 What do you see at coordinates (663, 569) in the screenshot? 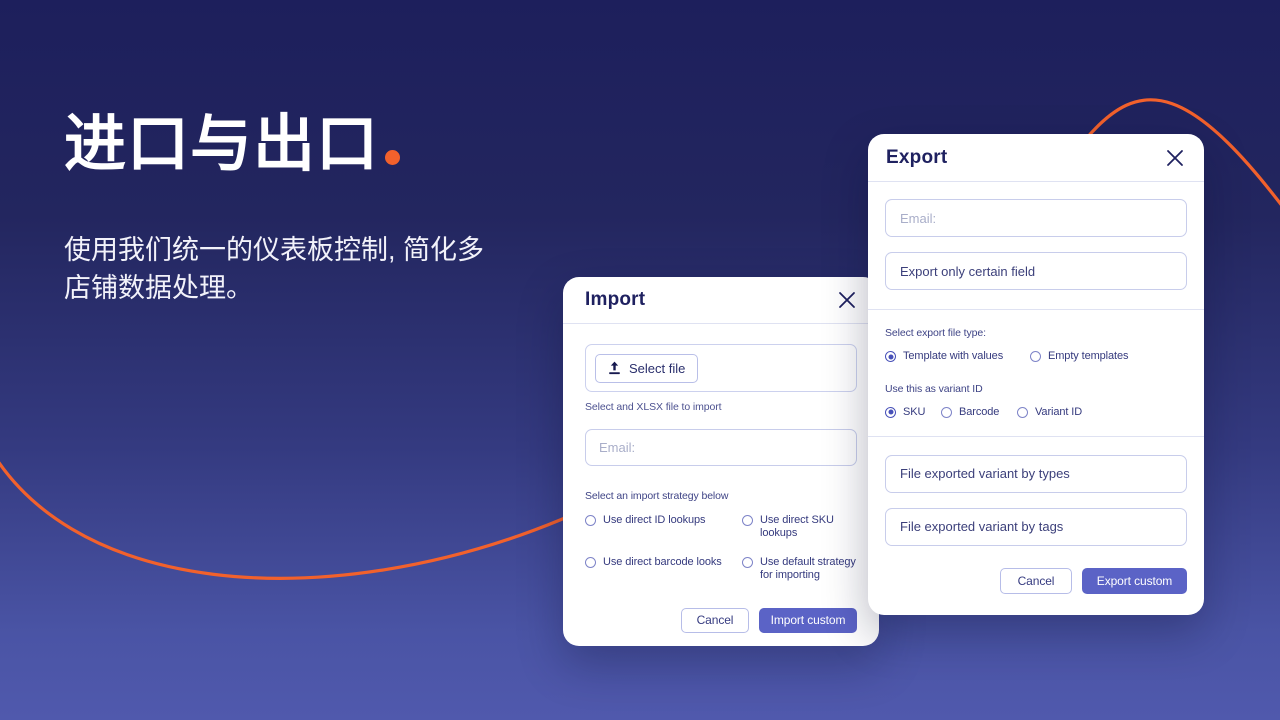
I see `radio-use-direct-barcode-looks: Use direct barcode looks` at bounding box center [663, 569].